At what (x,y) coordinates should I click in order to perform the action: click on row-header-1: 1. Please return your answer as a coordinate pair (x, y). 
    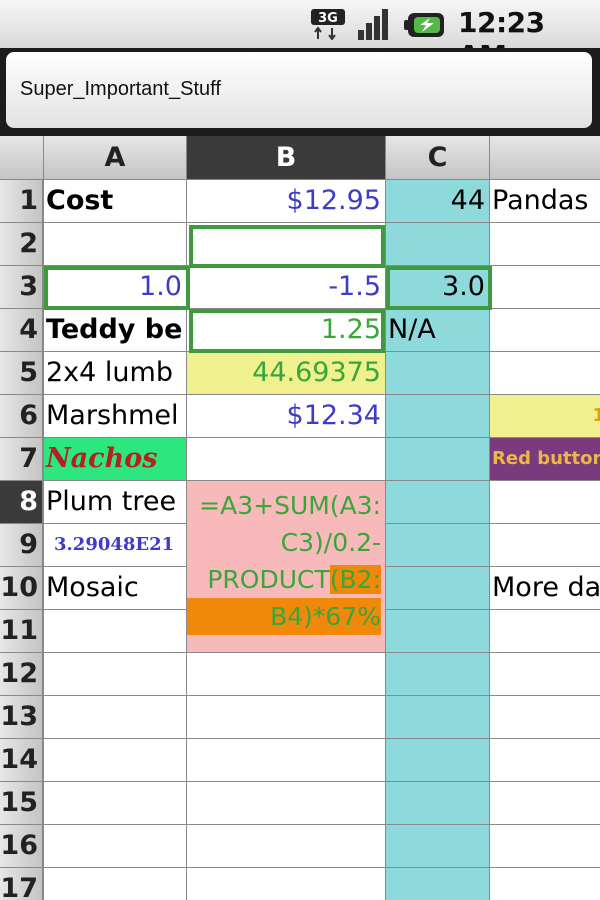
    Looking at the image, I should click on (22, 201).